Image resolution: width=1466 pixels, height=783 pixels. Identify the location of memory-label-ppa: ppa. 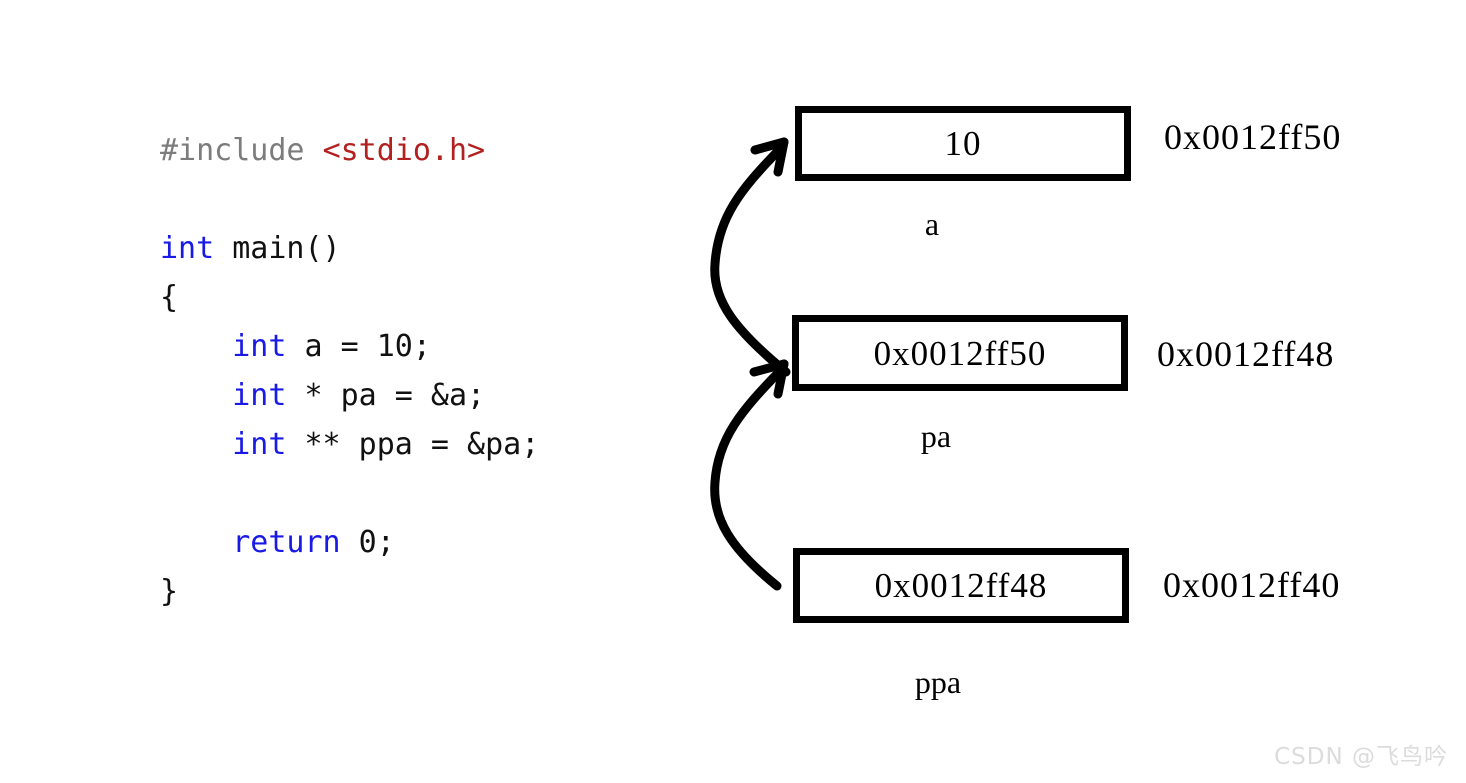
(938, 682).